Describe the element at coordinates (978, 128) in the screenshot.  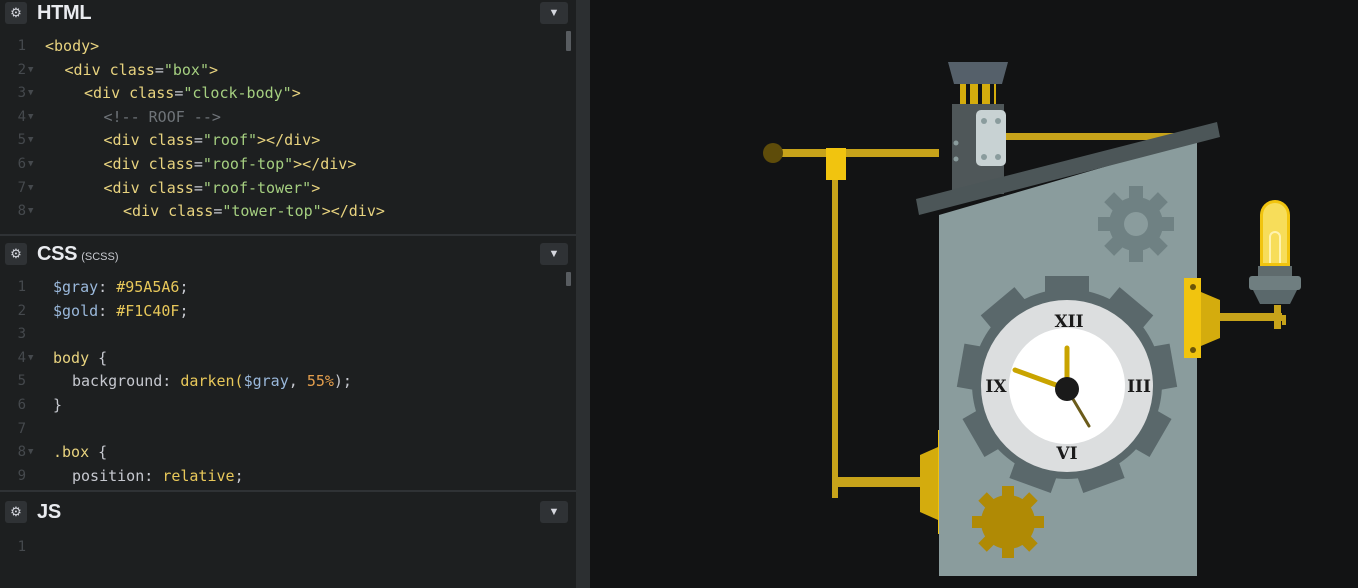
I see `roof-tower` at that location.